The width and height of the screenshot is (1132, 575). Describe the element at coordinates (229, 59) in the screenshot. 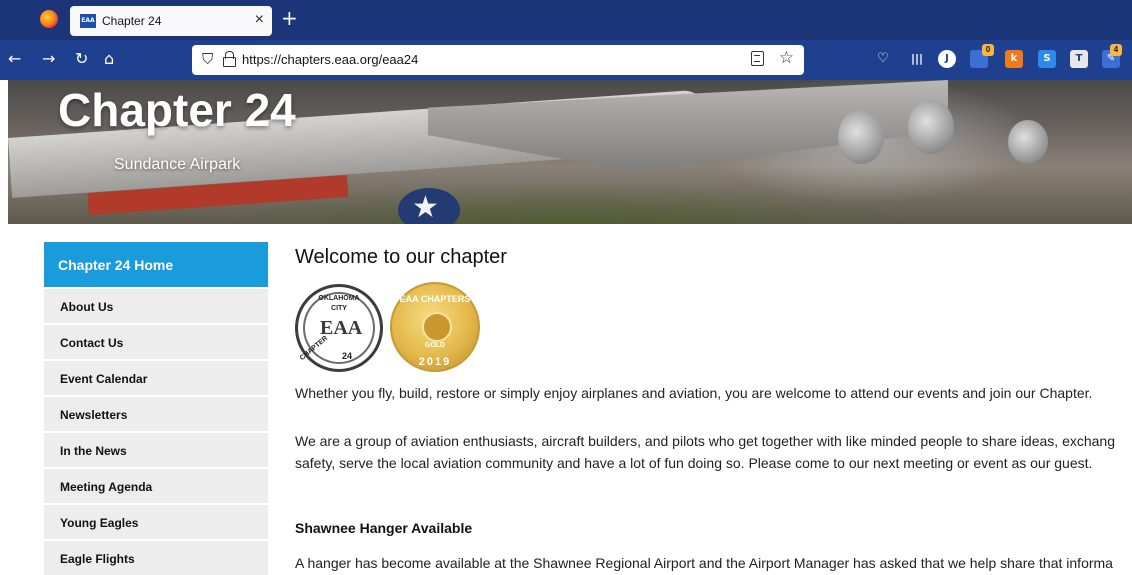

I see `lock-icon` at that location.